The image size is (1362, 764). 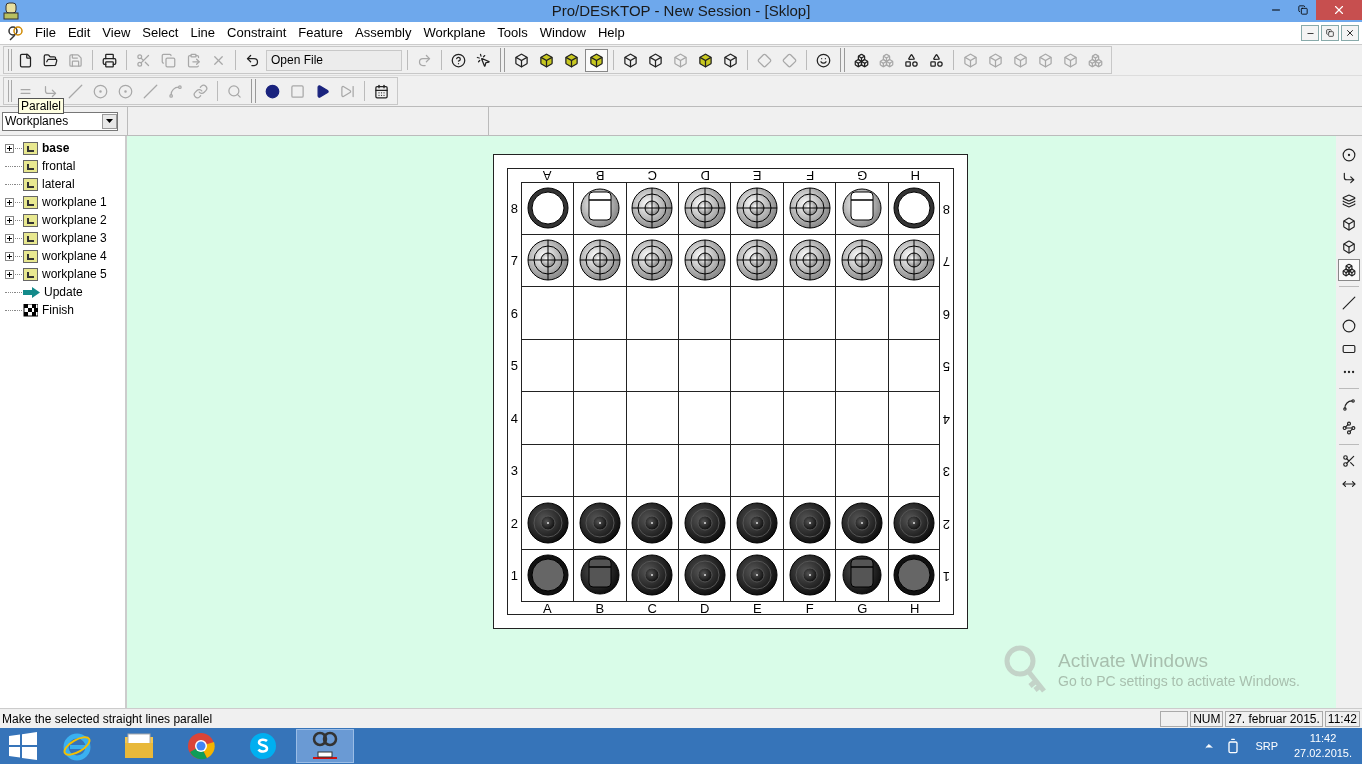 I want to click on toolbar-button, so click(x=596, y=60).